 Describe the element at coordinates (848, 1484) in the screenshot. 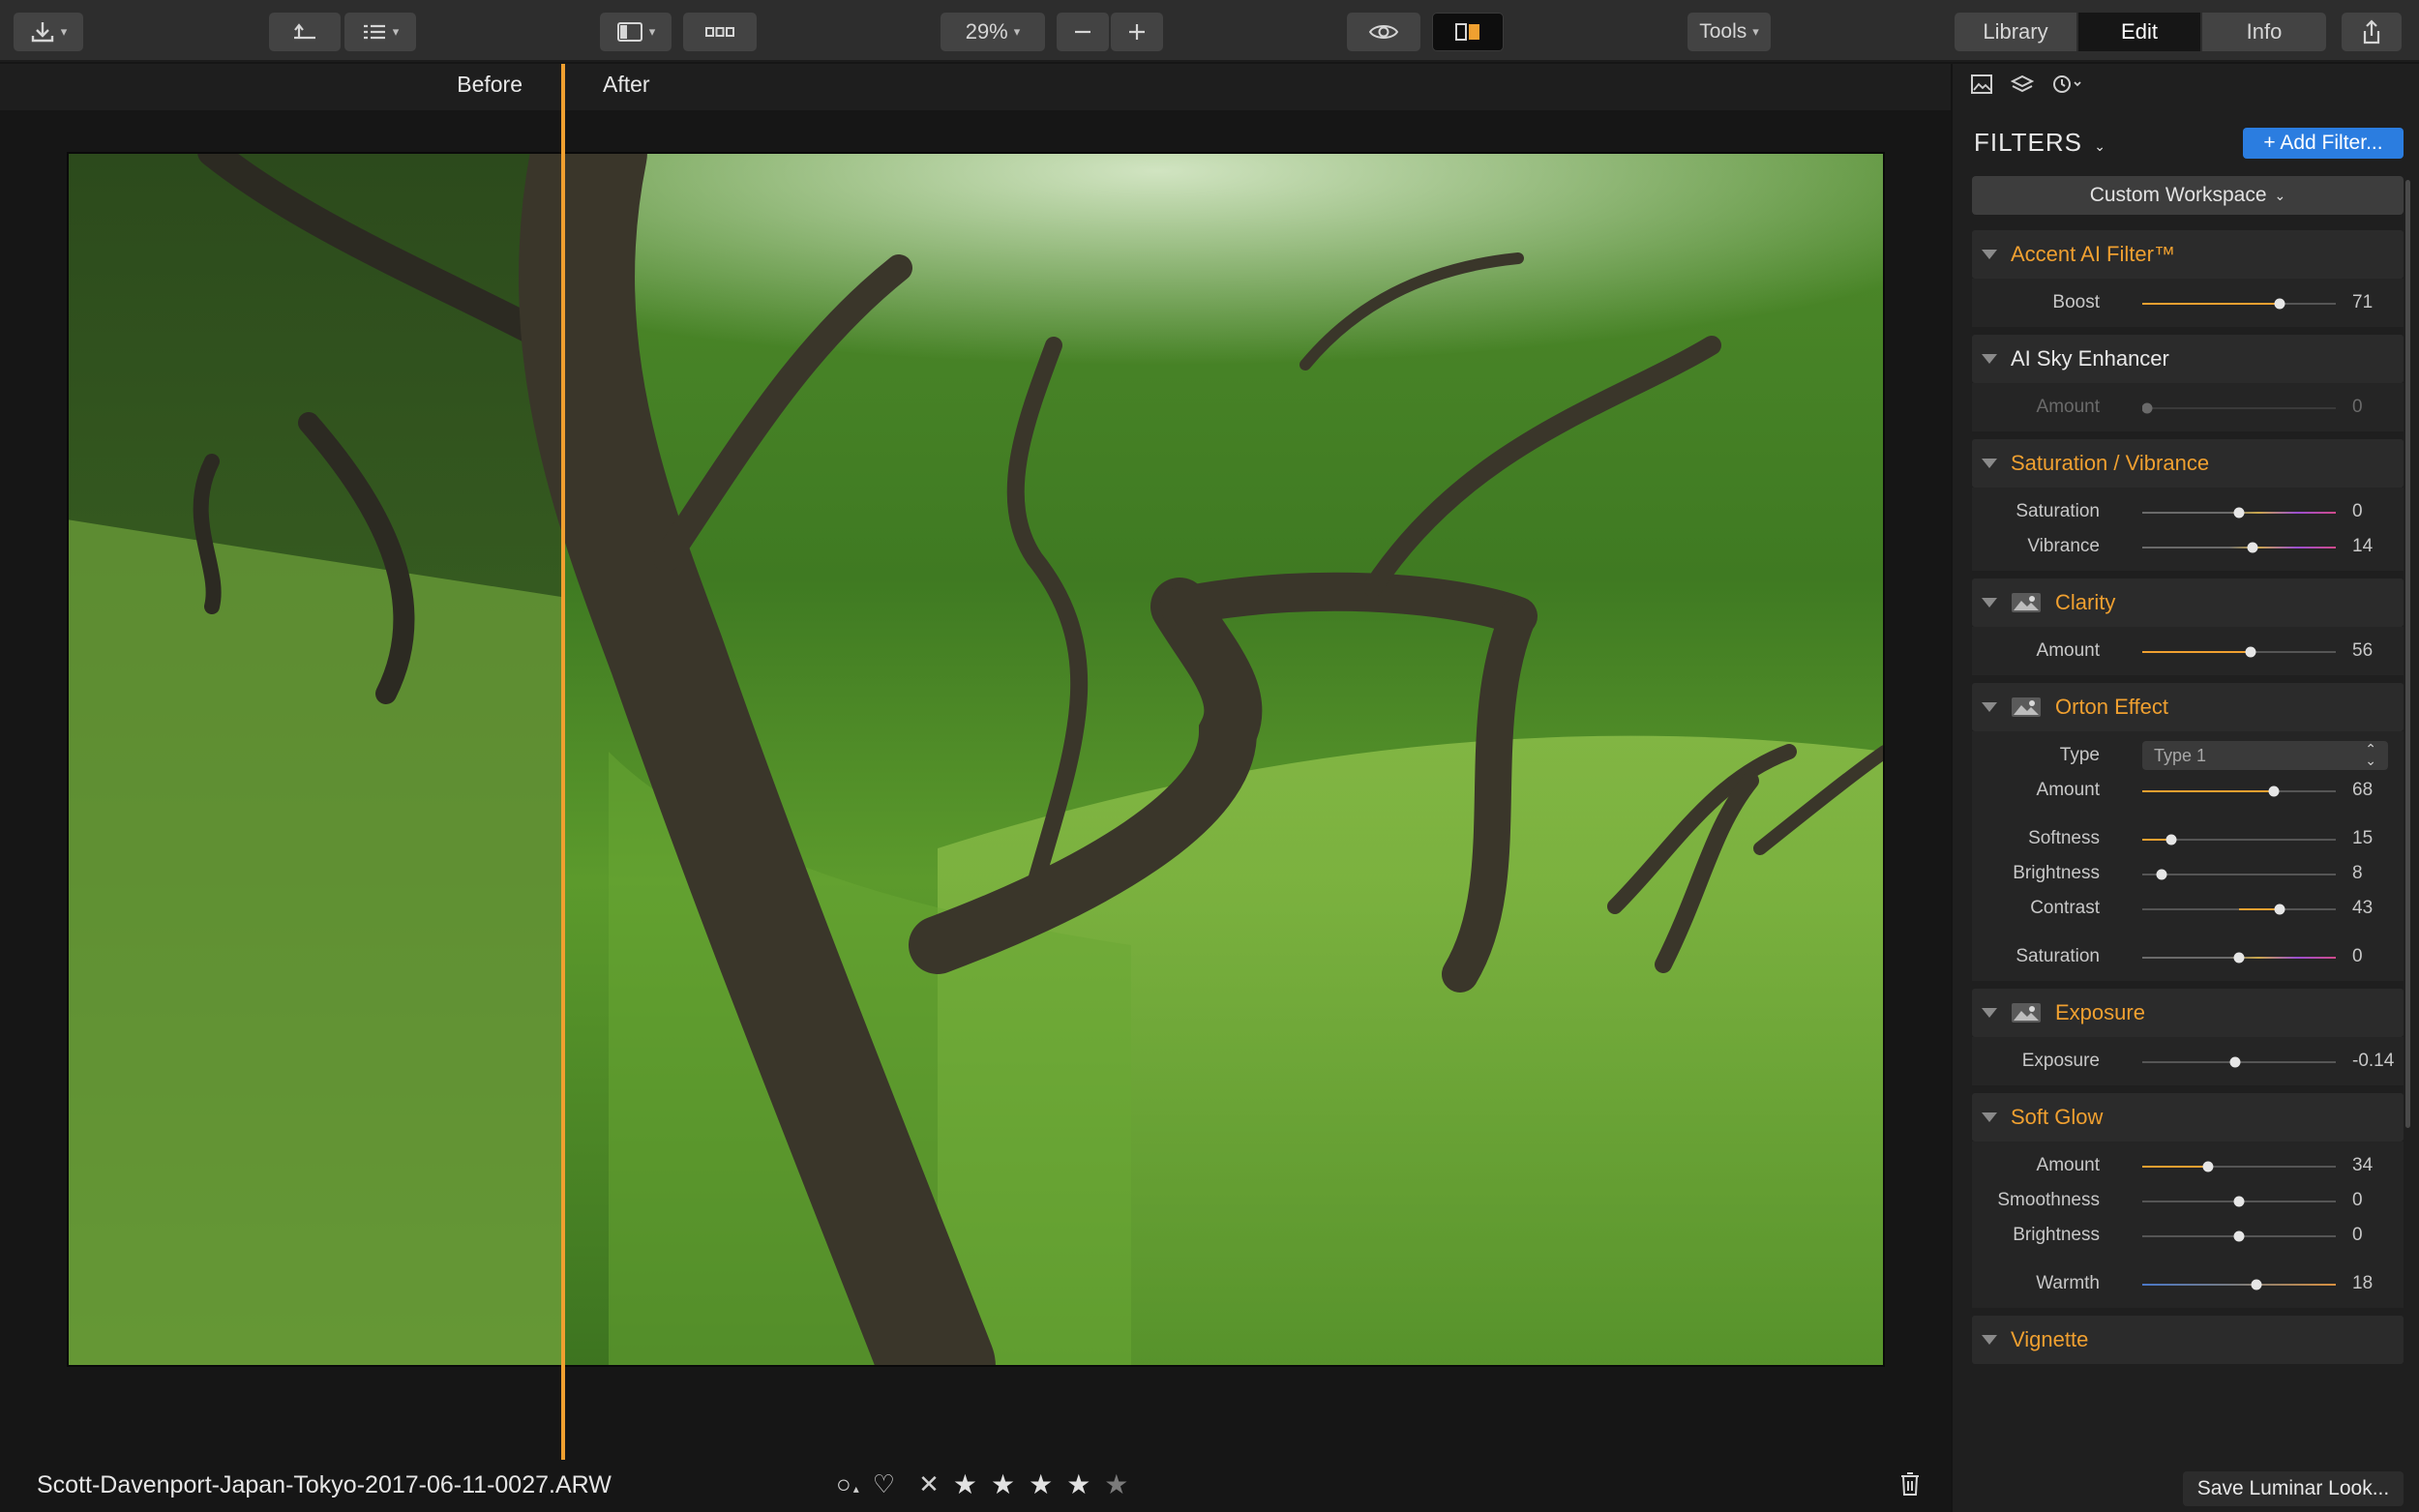

I see `color-label-button: ○ ▴` at that location.